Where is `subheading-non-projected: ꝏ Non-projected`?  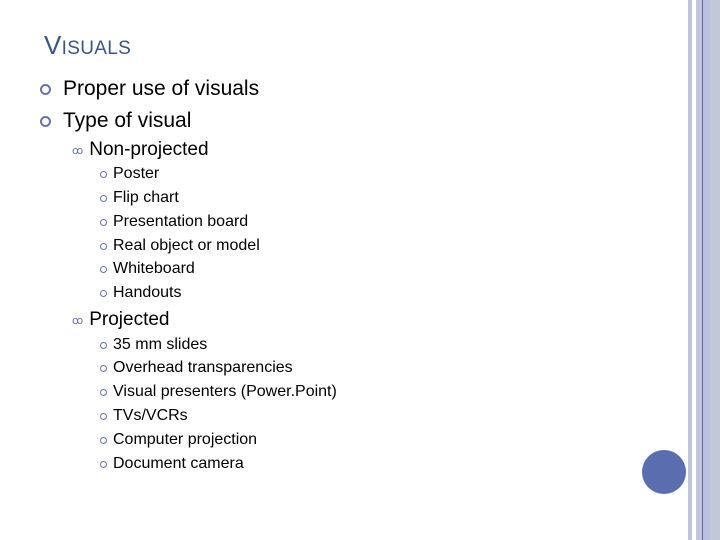 subheading-non-projected: ꝏ Non-projected is located at coordinates (140, 150).